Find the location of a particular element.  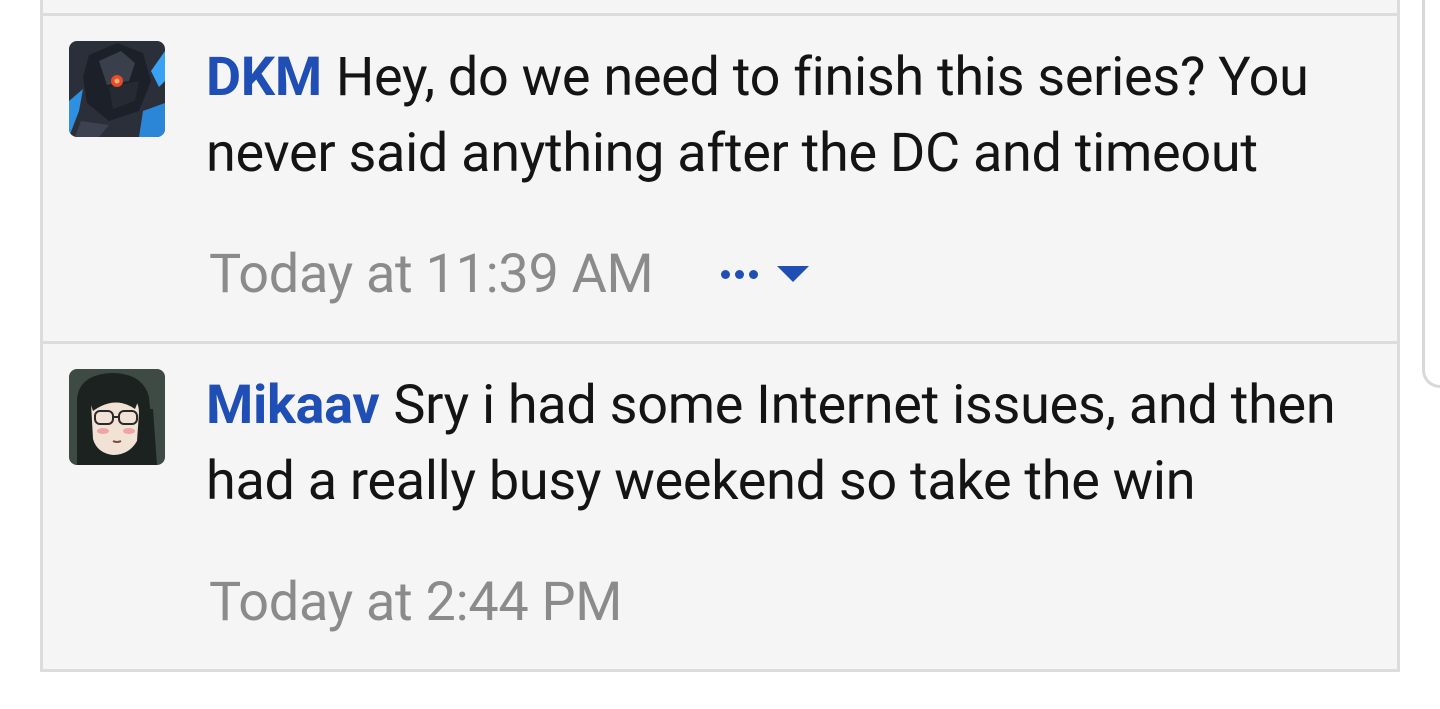

timestamp: Today at 2:44 PM is located at coordinates (416, 602).